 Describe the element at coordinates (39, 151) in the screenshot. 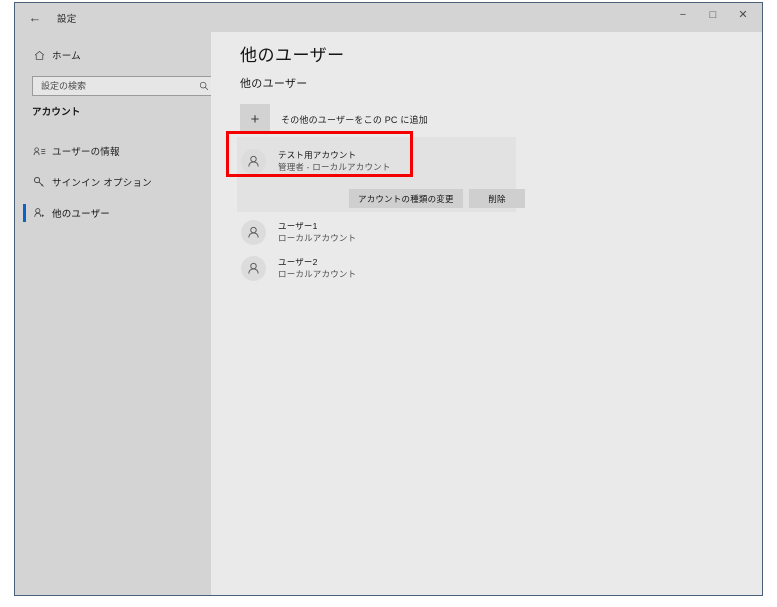

I see `user-info-icon` at that location.